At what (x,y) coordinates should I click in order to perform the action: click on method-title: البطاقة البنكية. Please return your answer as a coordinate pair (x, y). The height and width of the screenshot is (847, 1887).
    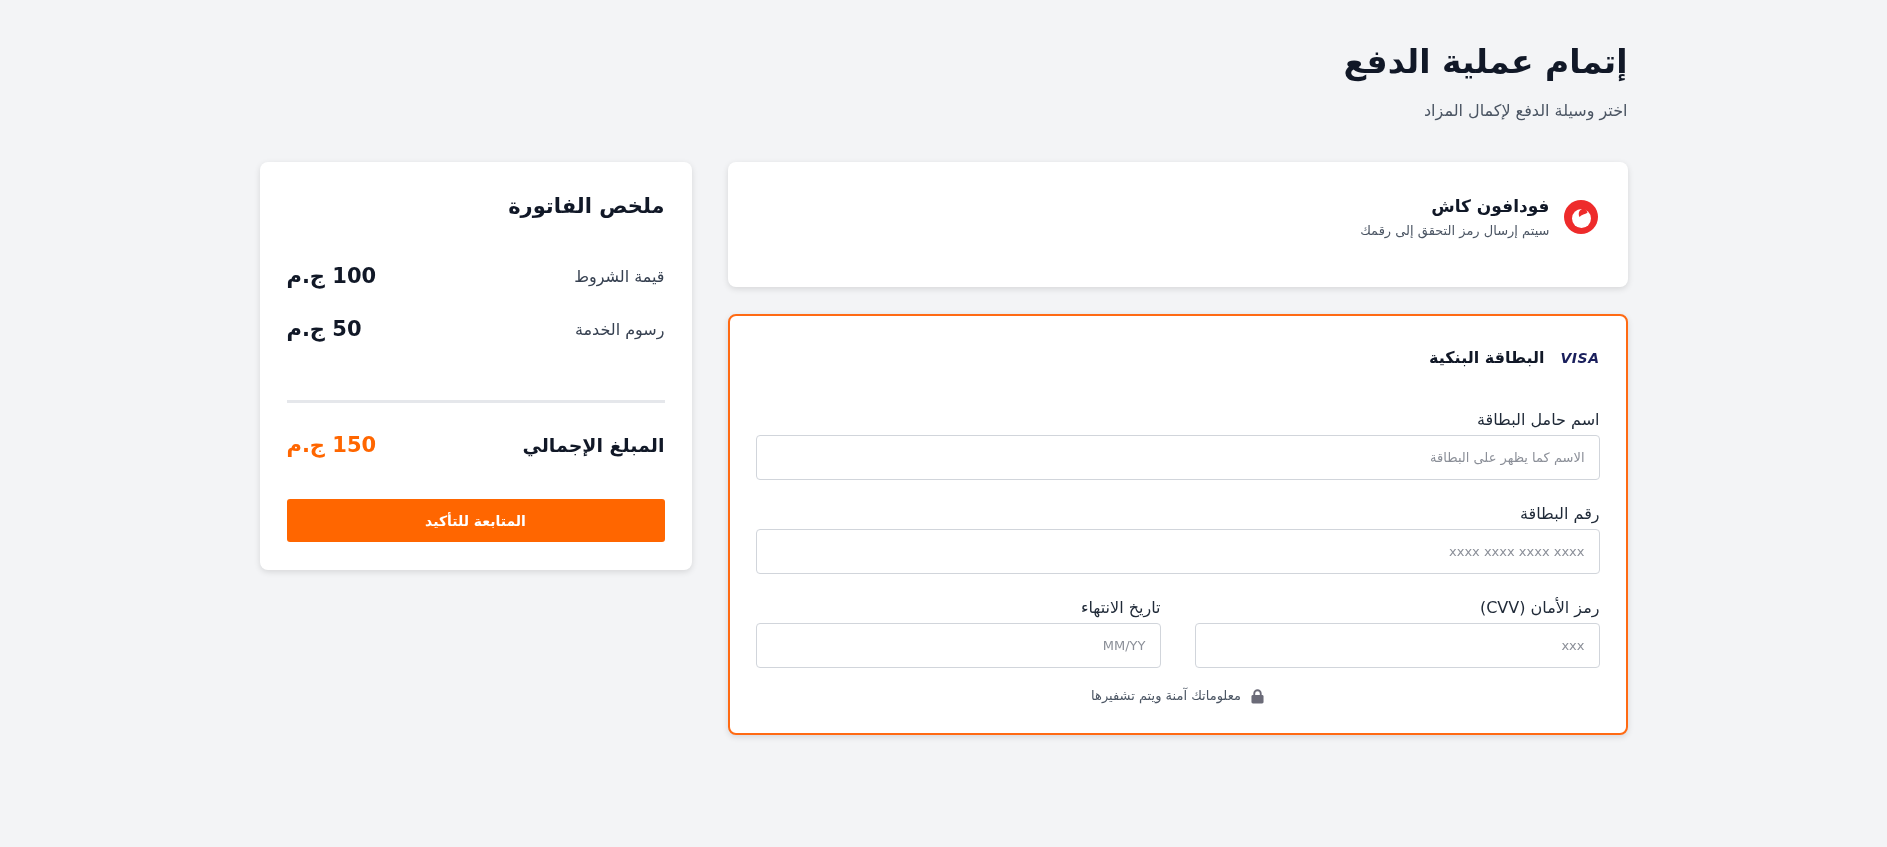
    Looking at the image, I should click on (1487, 358).